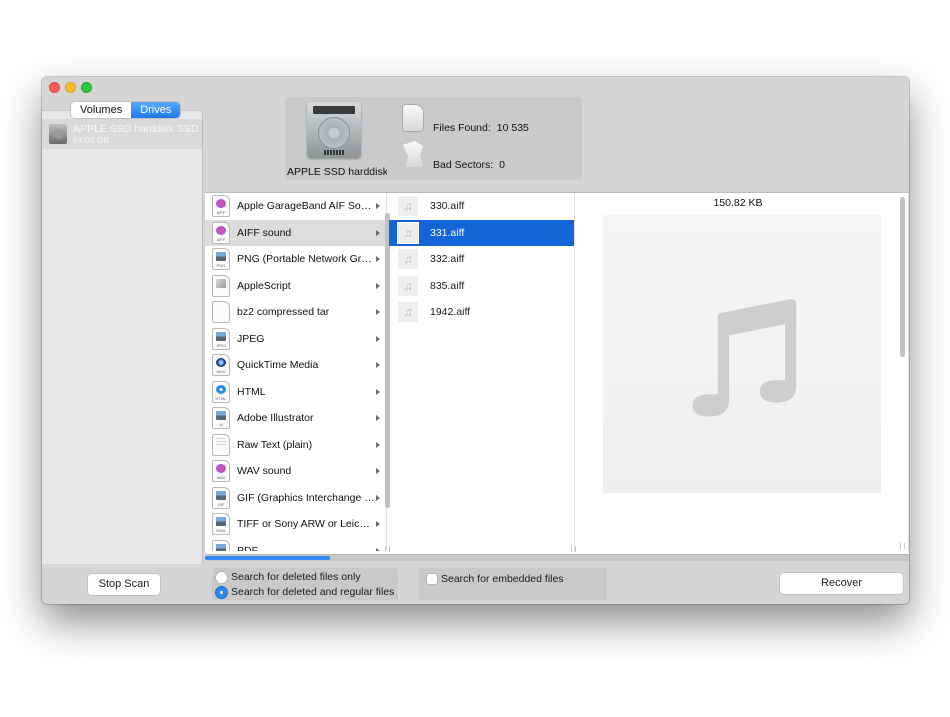  What do you see at coordinates (557, 557) in the screenshot?
I see `horizontal-scrollbar` at bounding box center [557, 557].